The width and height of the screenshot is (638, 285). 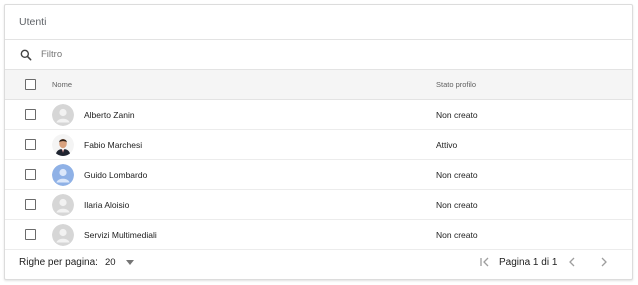 What do you see at coordinates (485, 262) in the screenshot?
I see `first-page-icon` at bounding box center [485, 262].